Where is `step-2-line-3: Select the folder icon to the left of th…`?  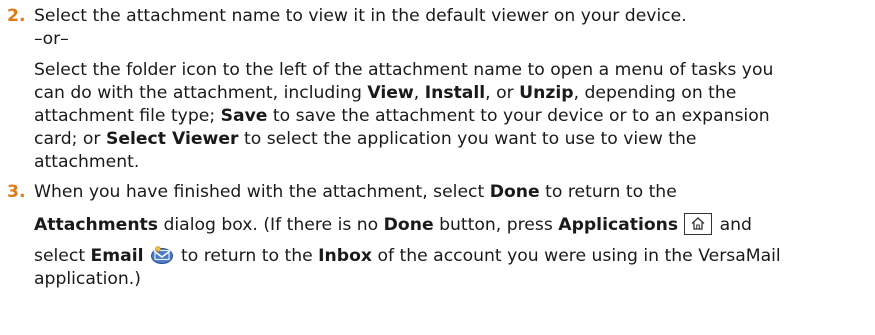 step-2-line-3: Select the folder icon to the left of th… is located at coordinates (403, 70).